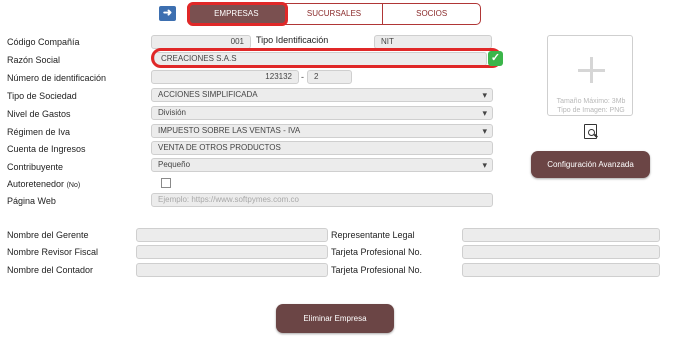 This screenshot has height=349, width=688. Describe the element at coordinates (322, 113) in the screenshot. I see `nivel-gastos-select: División` at that location.